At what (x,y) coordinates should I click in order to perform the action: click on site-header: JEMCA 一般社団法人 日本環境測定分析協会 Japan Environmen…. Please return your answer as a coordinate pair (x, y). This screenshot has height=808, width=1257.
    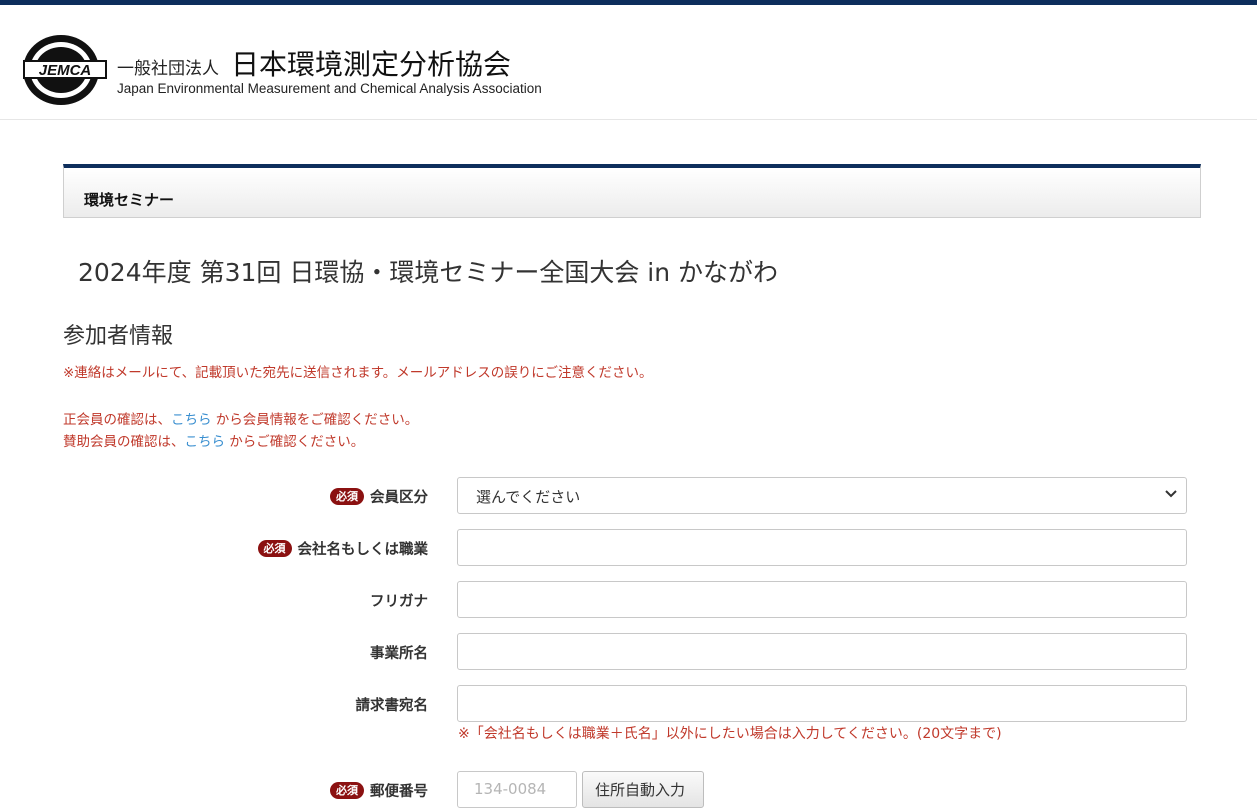
    Looking at the image, I should click on (628, 62).